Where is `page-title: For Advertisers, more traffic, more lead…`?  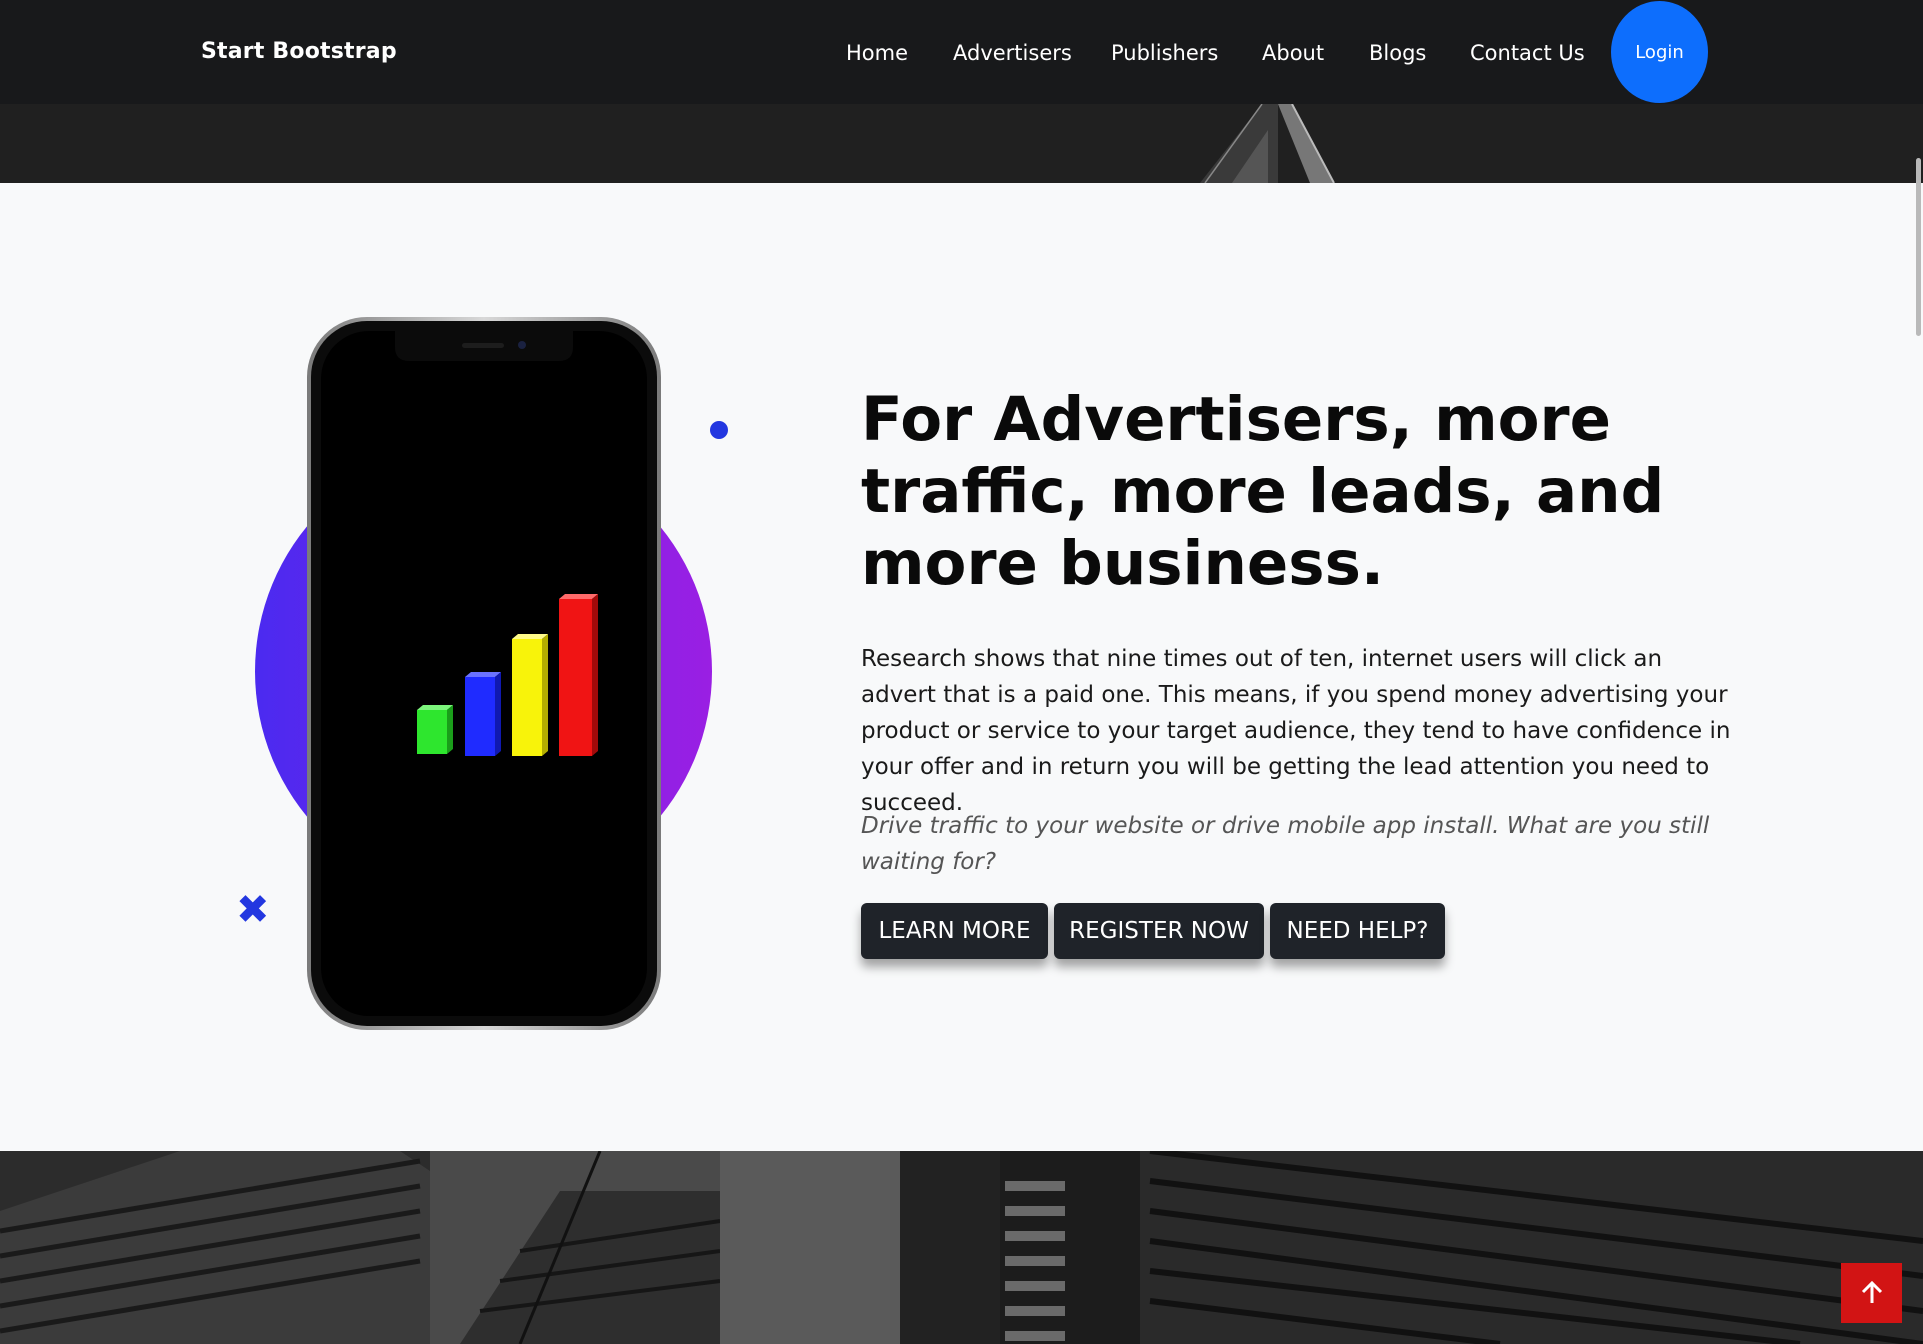
page-title: For Advertisers, more traffic, more lead… is located at coordinates (1263, 491).